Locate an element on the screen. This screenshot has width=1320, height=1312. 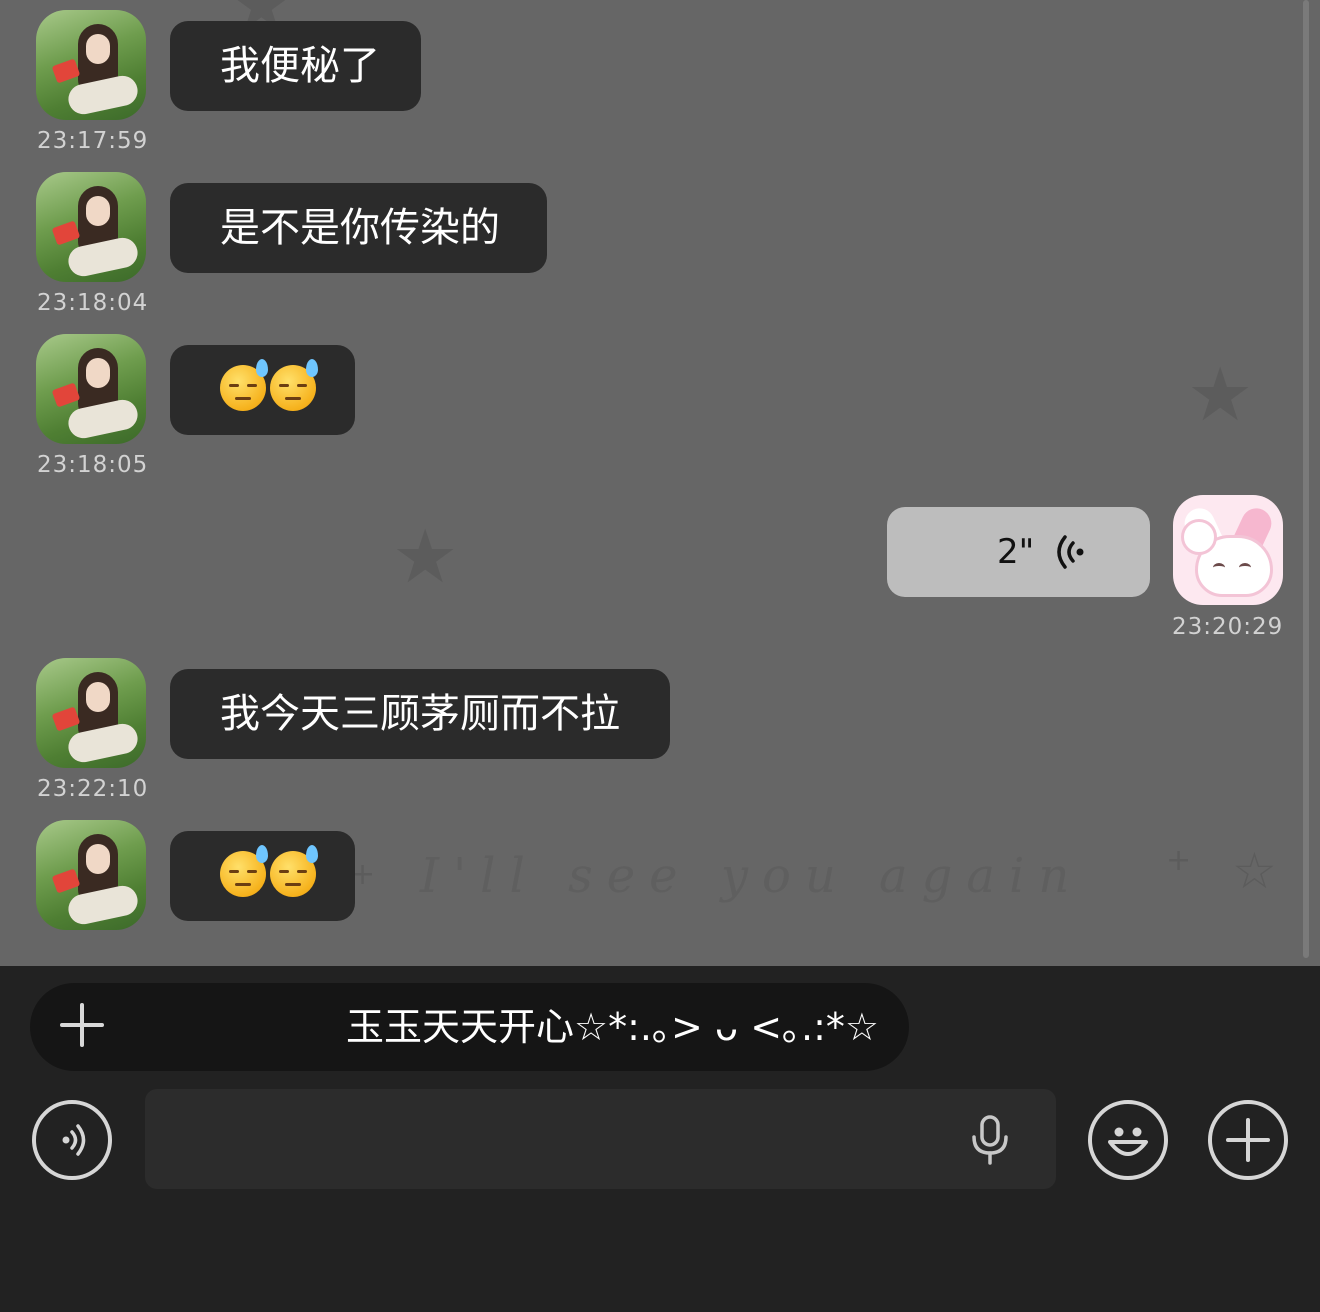
voice-duration: 2" is located at coordinates (1016, 552).